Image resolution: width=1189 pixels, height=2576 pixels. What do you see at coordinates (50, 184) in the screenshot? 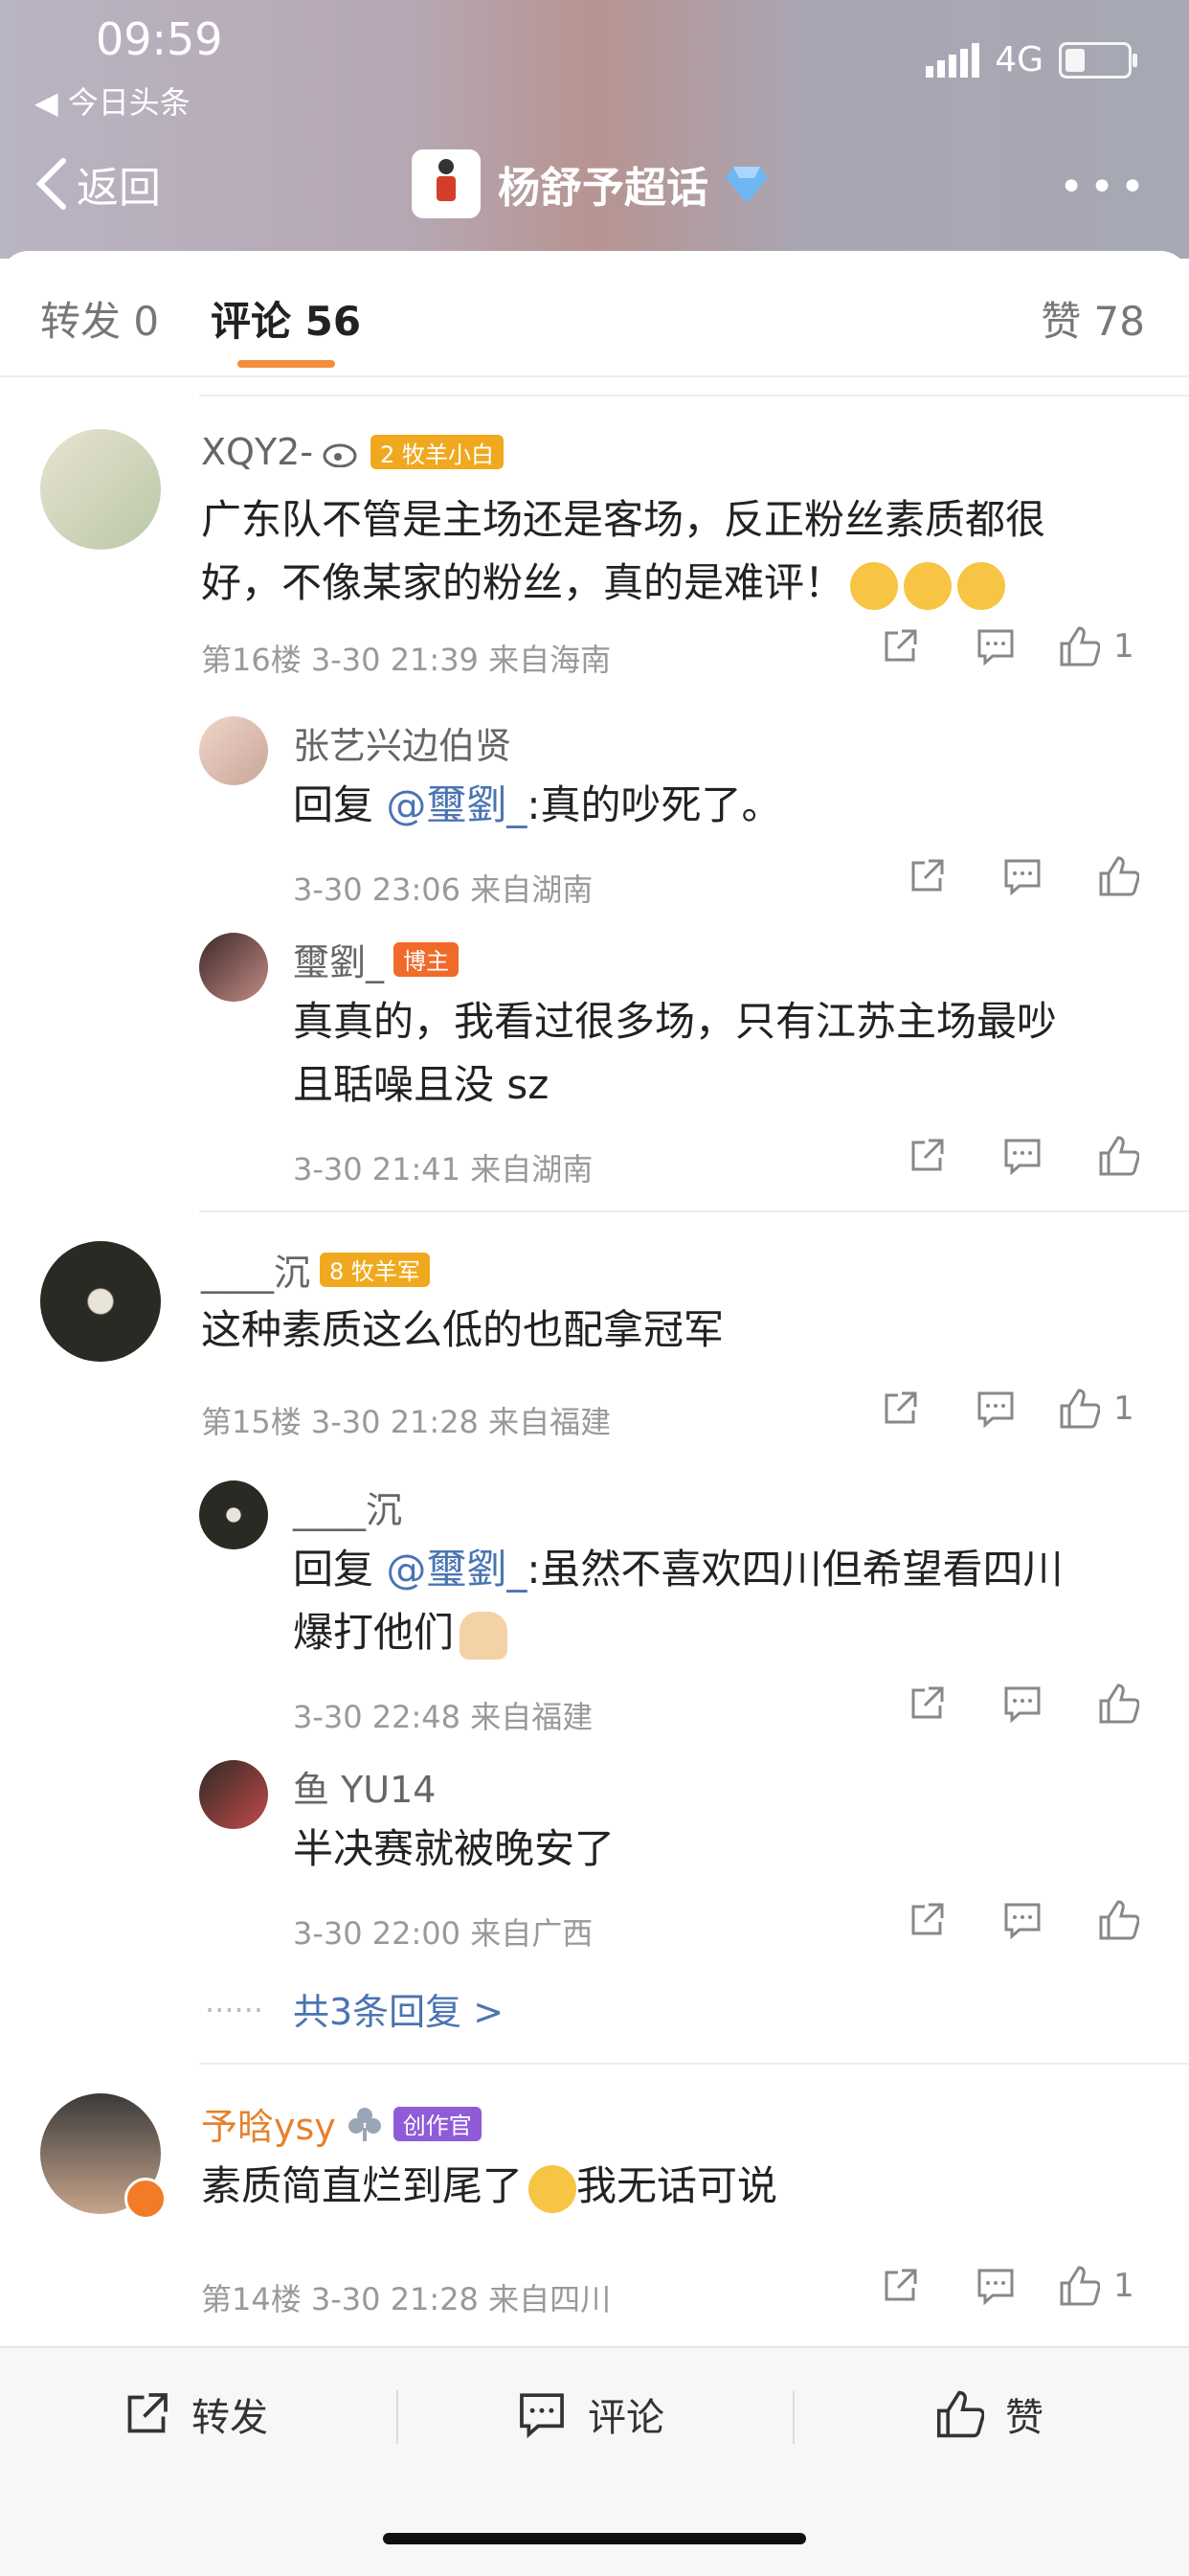
I see `chevron-left-icon` at bounding box center [50, 184].